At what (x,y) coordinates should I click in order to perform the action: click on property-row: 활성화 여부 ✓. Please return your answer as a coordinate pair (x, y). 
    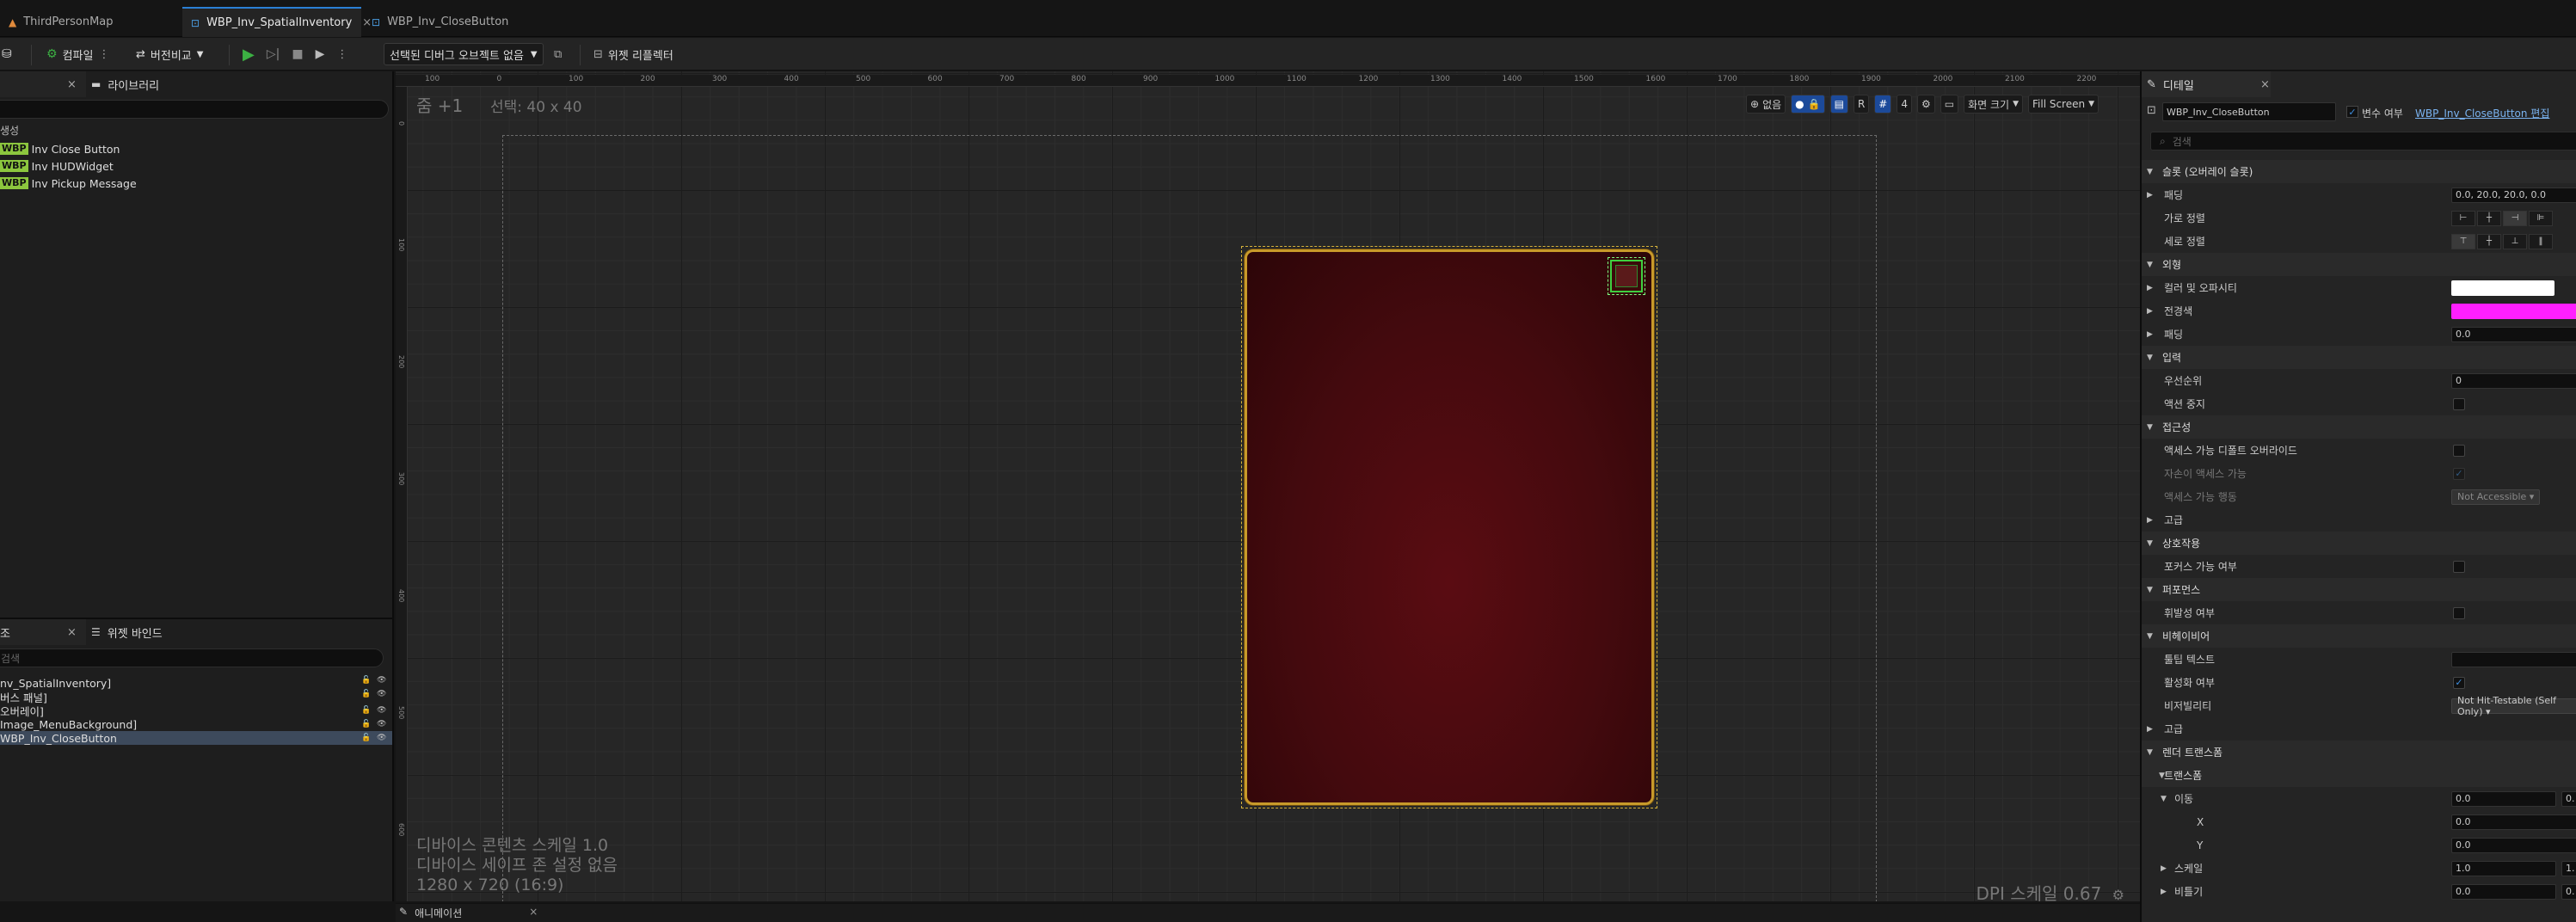
    Looking at the image, I should click on (2359, 682).